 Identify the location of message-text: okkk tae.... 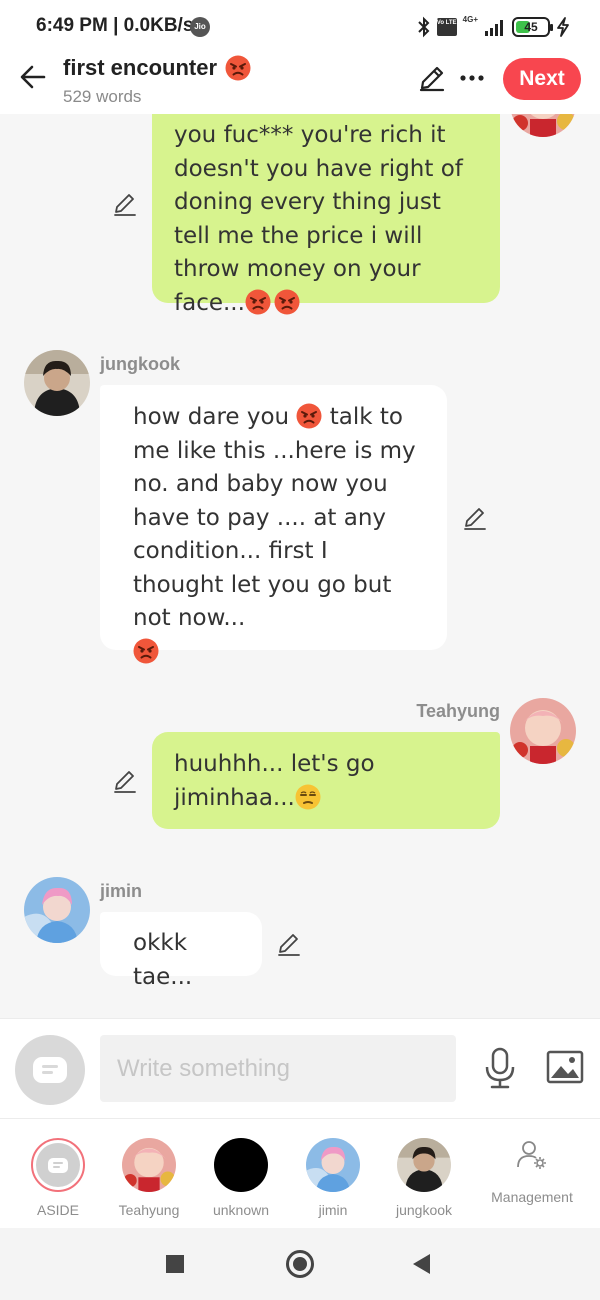
(163, 960).